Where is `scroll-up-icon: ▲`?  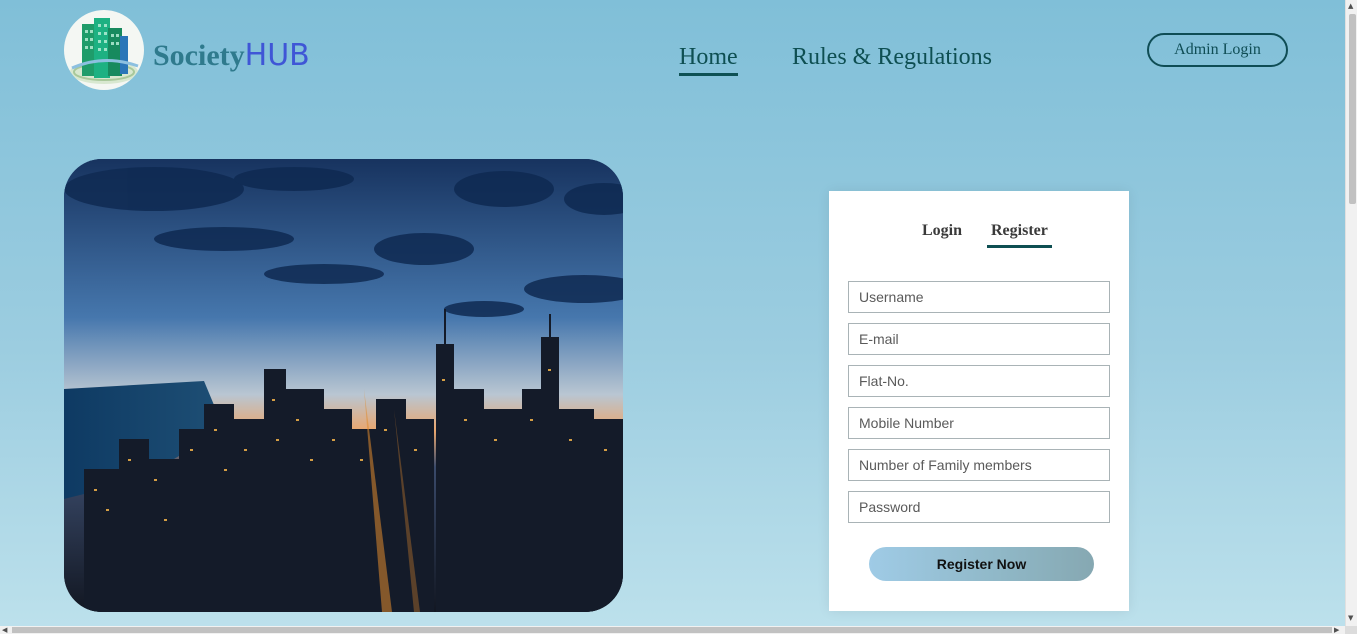 scroll-up-icon: ▲ is located at coordinates (1350, 6).